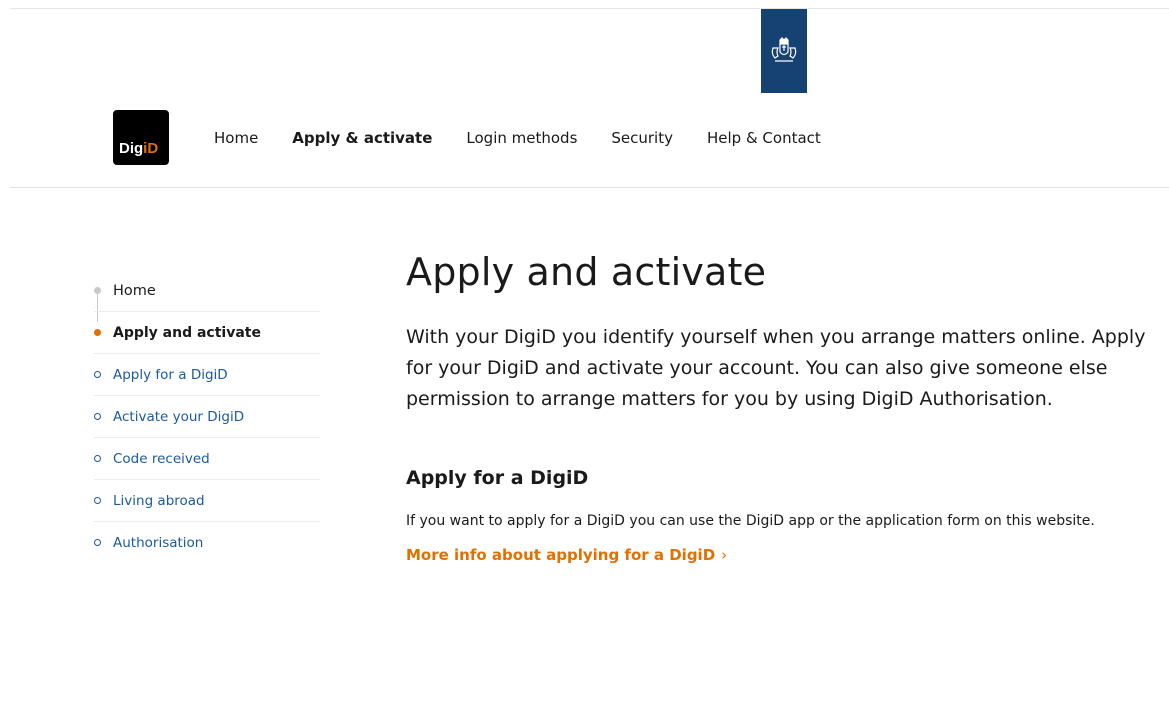 Image resolution: width=1169 pixels, height=716 pixels. I want to click on section-title: Apply for a DigiD, so click(497, 478).